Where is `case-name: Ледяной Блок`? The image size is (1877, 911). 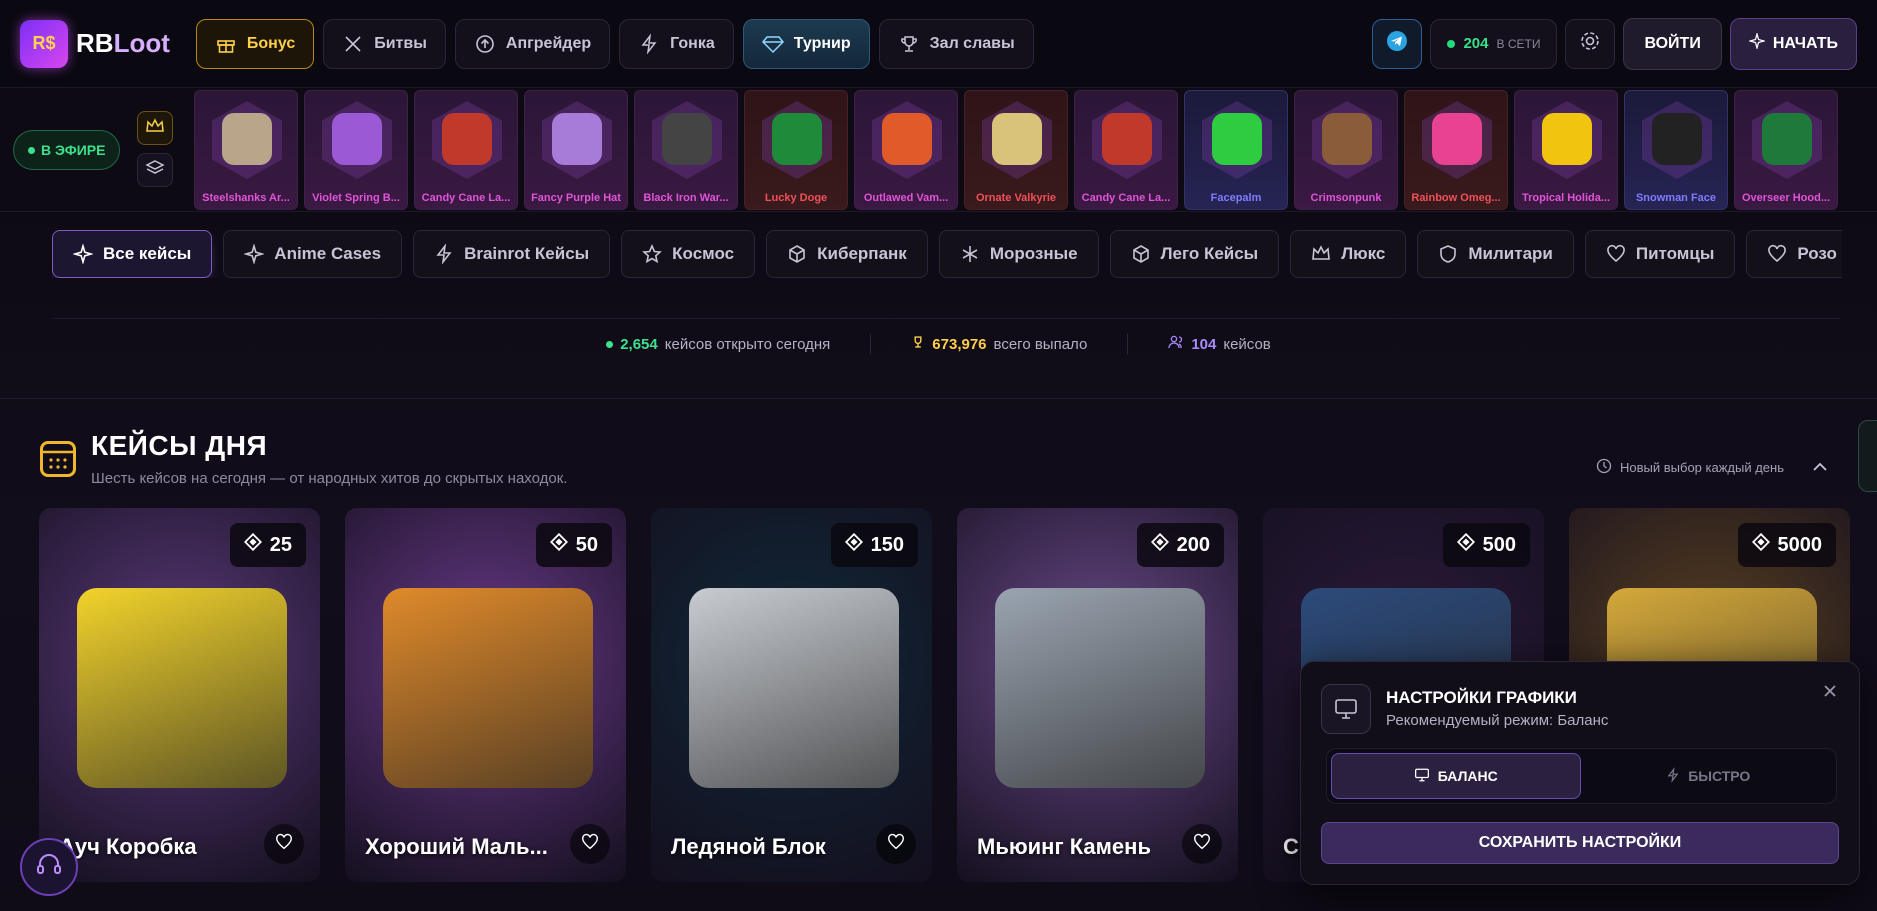 case-name: Ледяной Блок is located at coordinates (748, 846).